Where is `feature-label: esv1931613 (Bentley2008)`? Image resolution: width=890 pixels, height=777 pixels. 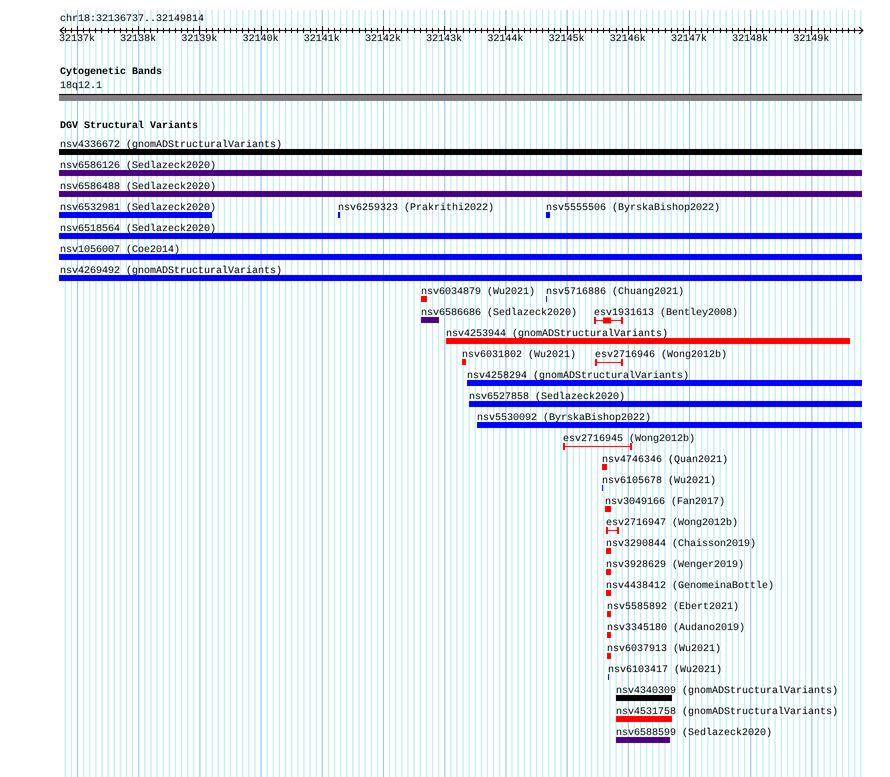 feature-label: esv1931613 (Bentley2008) is located at coordinates (666, 313).